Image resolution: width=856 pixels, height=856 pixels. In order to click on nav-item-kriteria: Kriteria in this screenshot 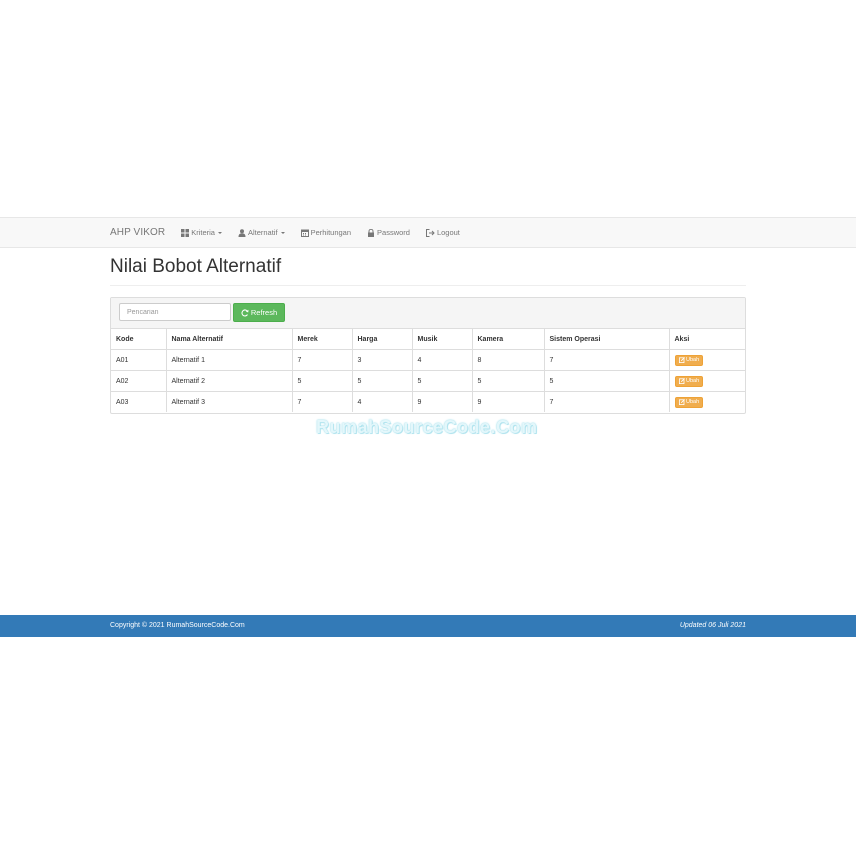, I will do `click(201, 232)`.